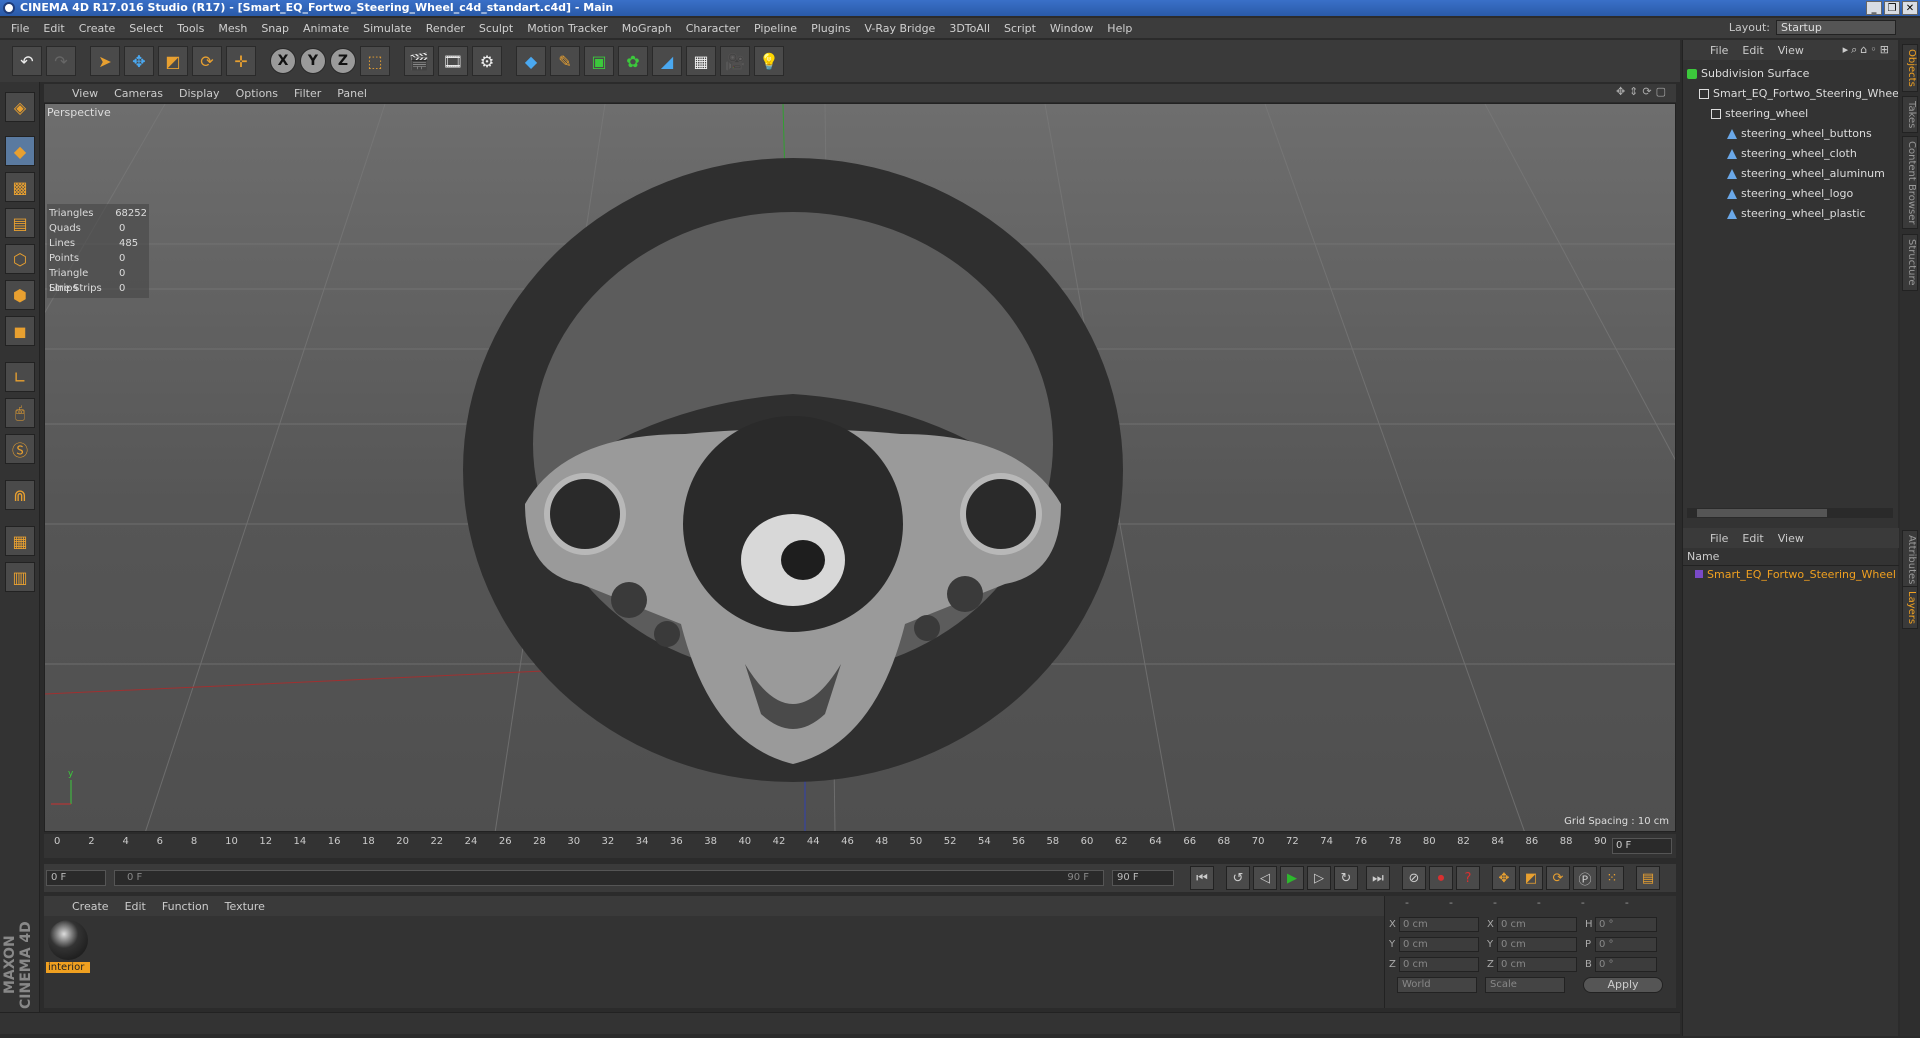 The width and height of the screenshot is (1920, 1038). Describe the element at coordinates (343, 61) in the screenshot. I see `z-axis-lock-icon: Z` at that location.